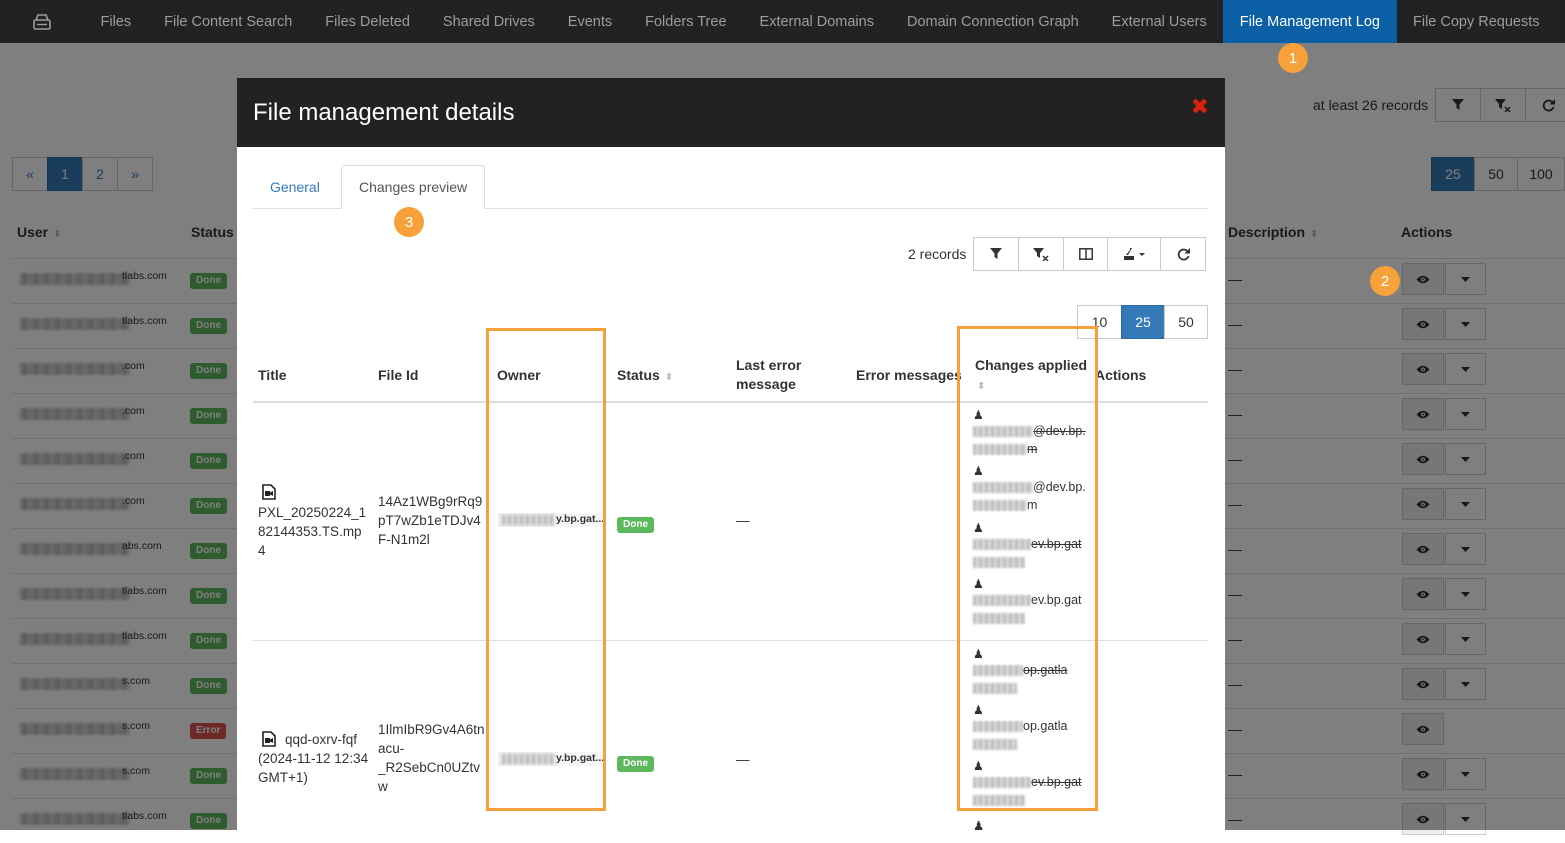  I want to click on column-header-actions: Actions, so click(1121, 375).